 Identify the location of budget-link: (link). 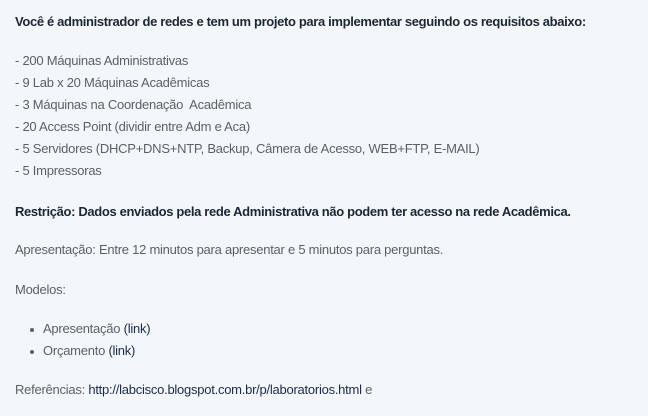
(121, 350).